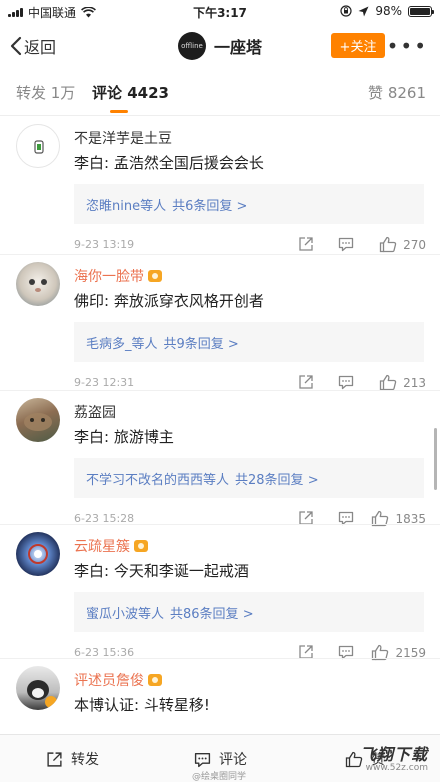  I want to click on username-text: 荔盗园, so click(95, 413).